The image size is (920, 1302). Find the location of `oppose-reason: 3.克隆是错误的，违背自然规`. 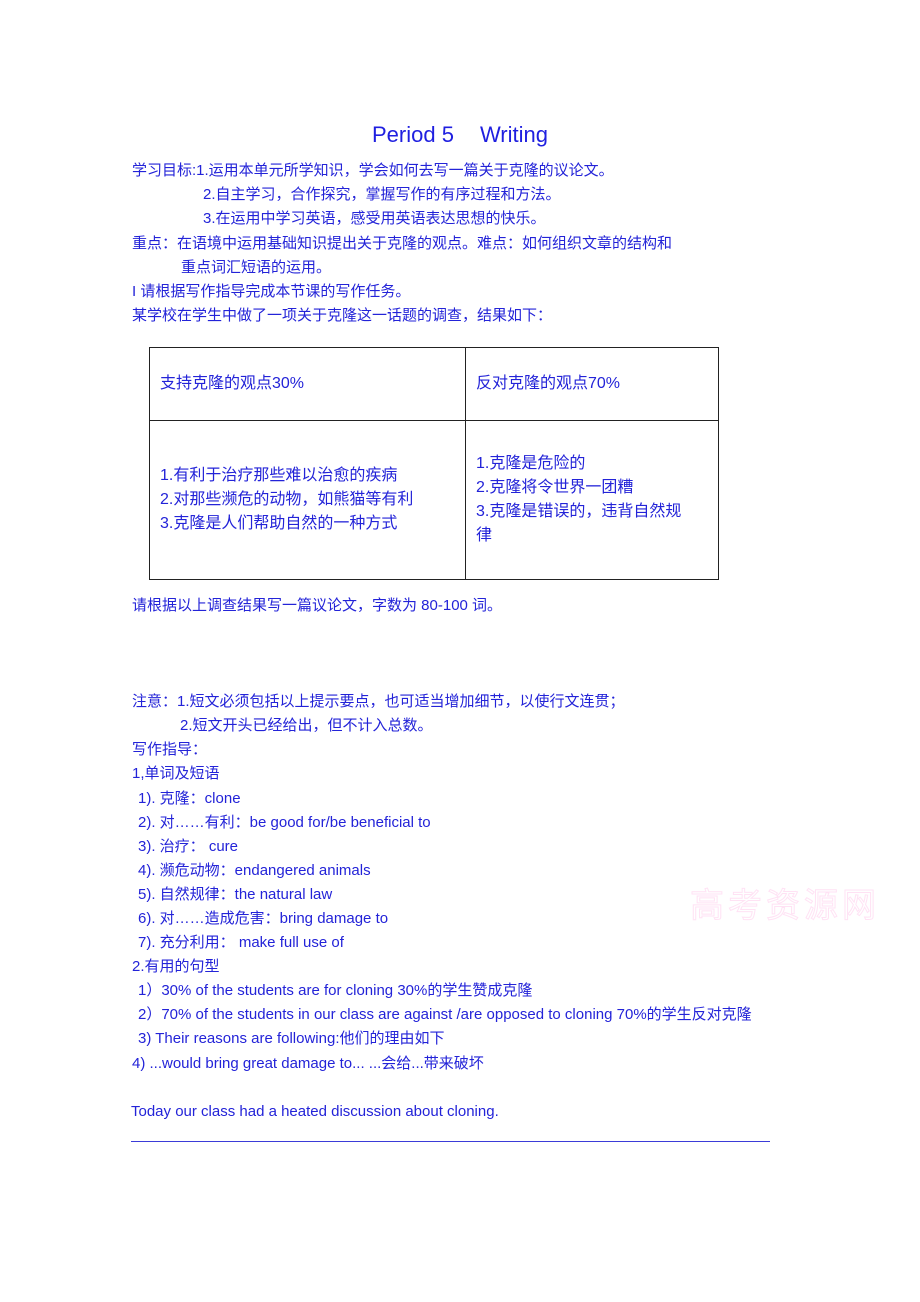

oppose-reason: 3.克隆是错误的，违背自然规 is located at coordinates (579, 511).